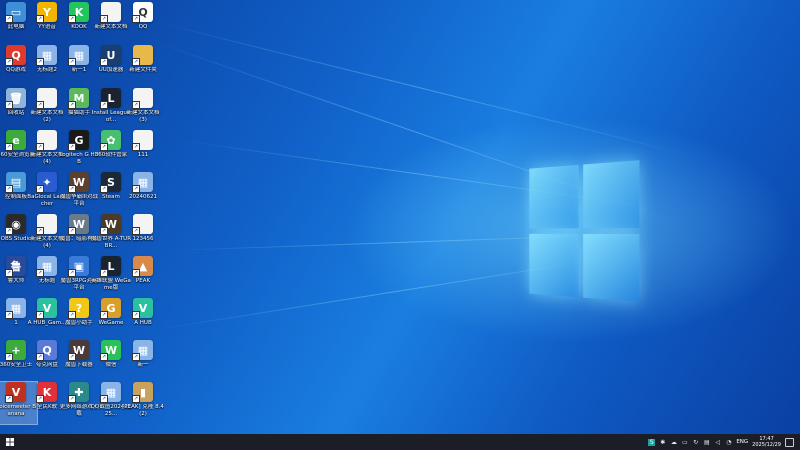 The width and height of the screenshot is (800, 450). Describe the element at coordinates (706, 442) in the screenshot. I see `network-icon: ▤` at that location.